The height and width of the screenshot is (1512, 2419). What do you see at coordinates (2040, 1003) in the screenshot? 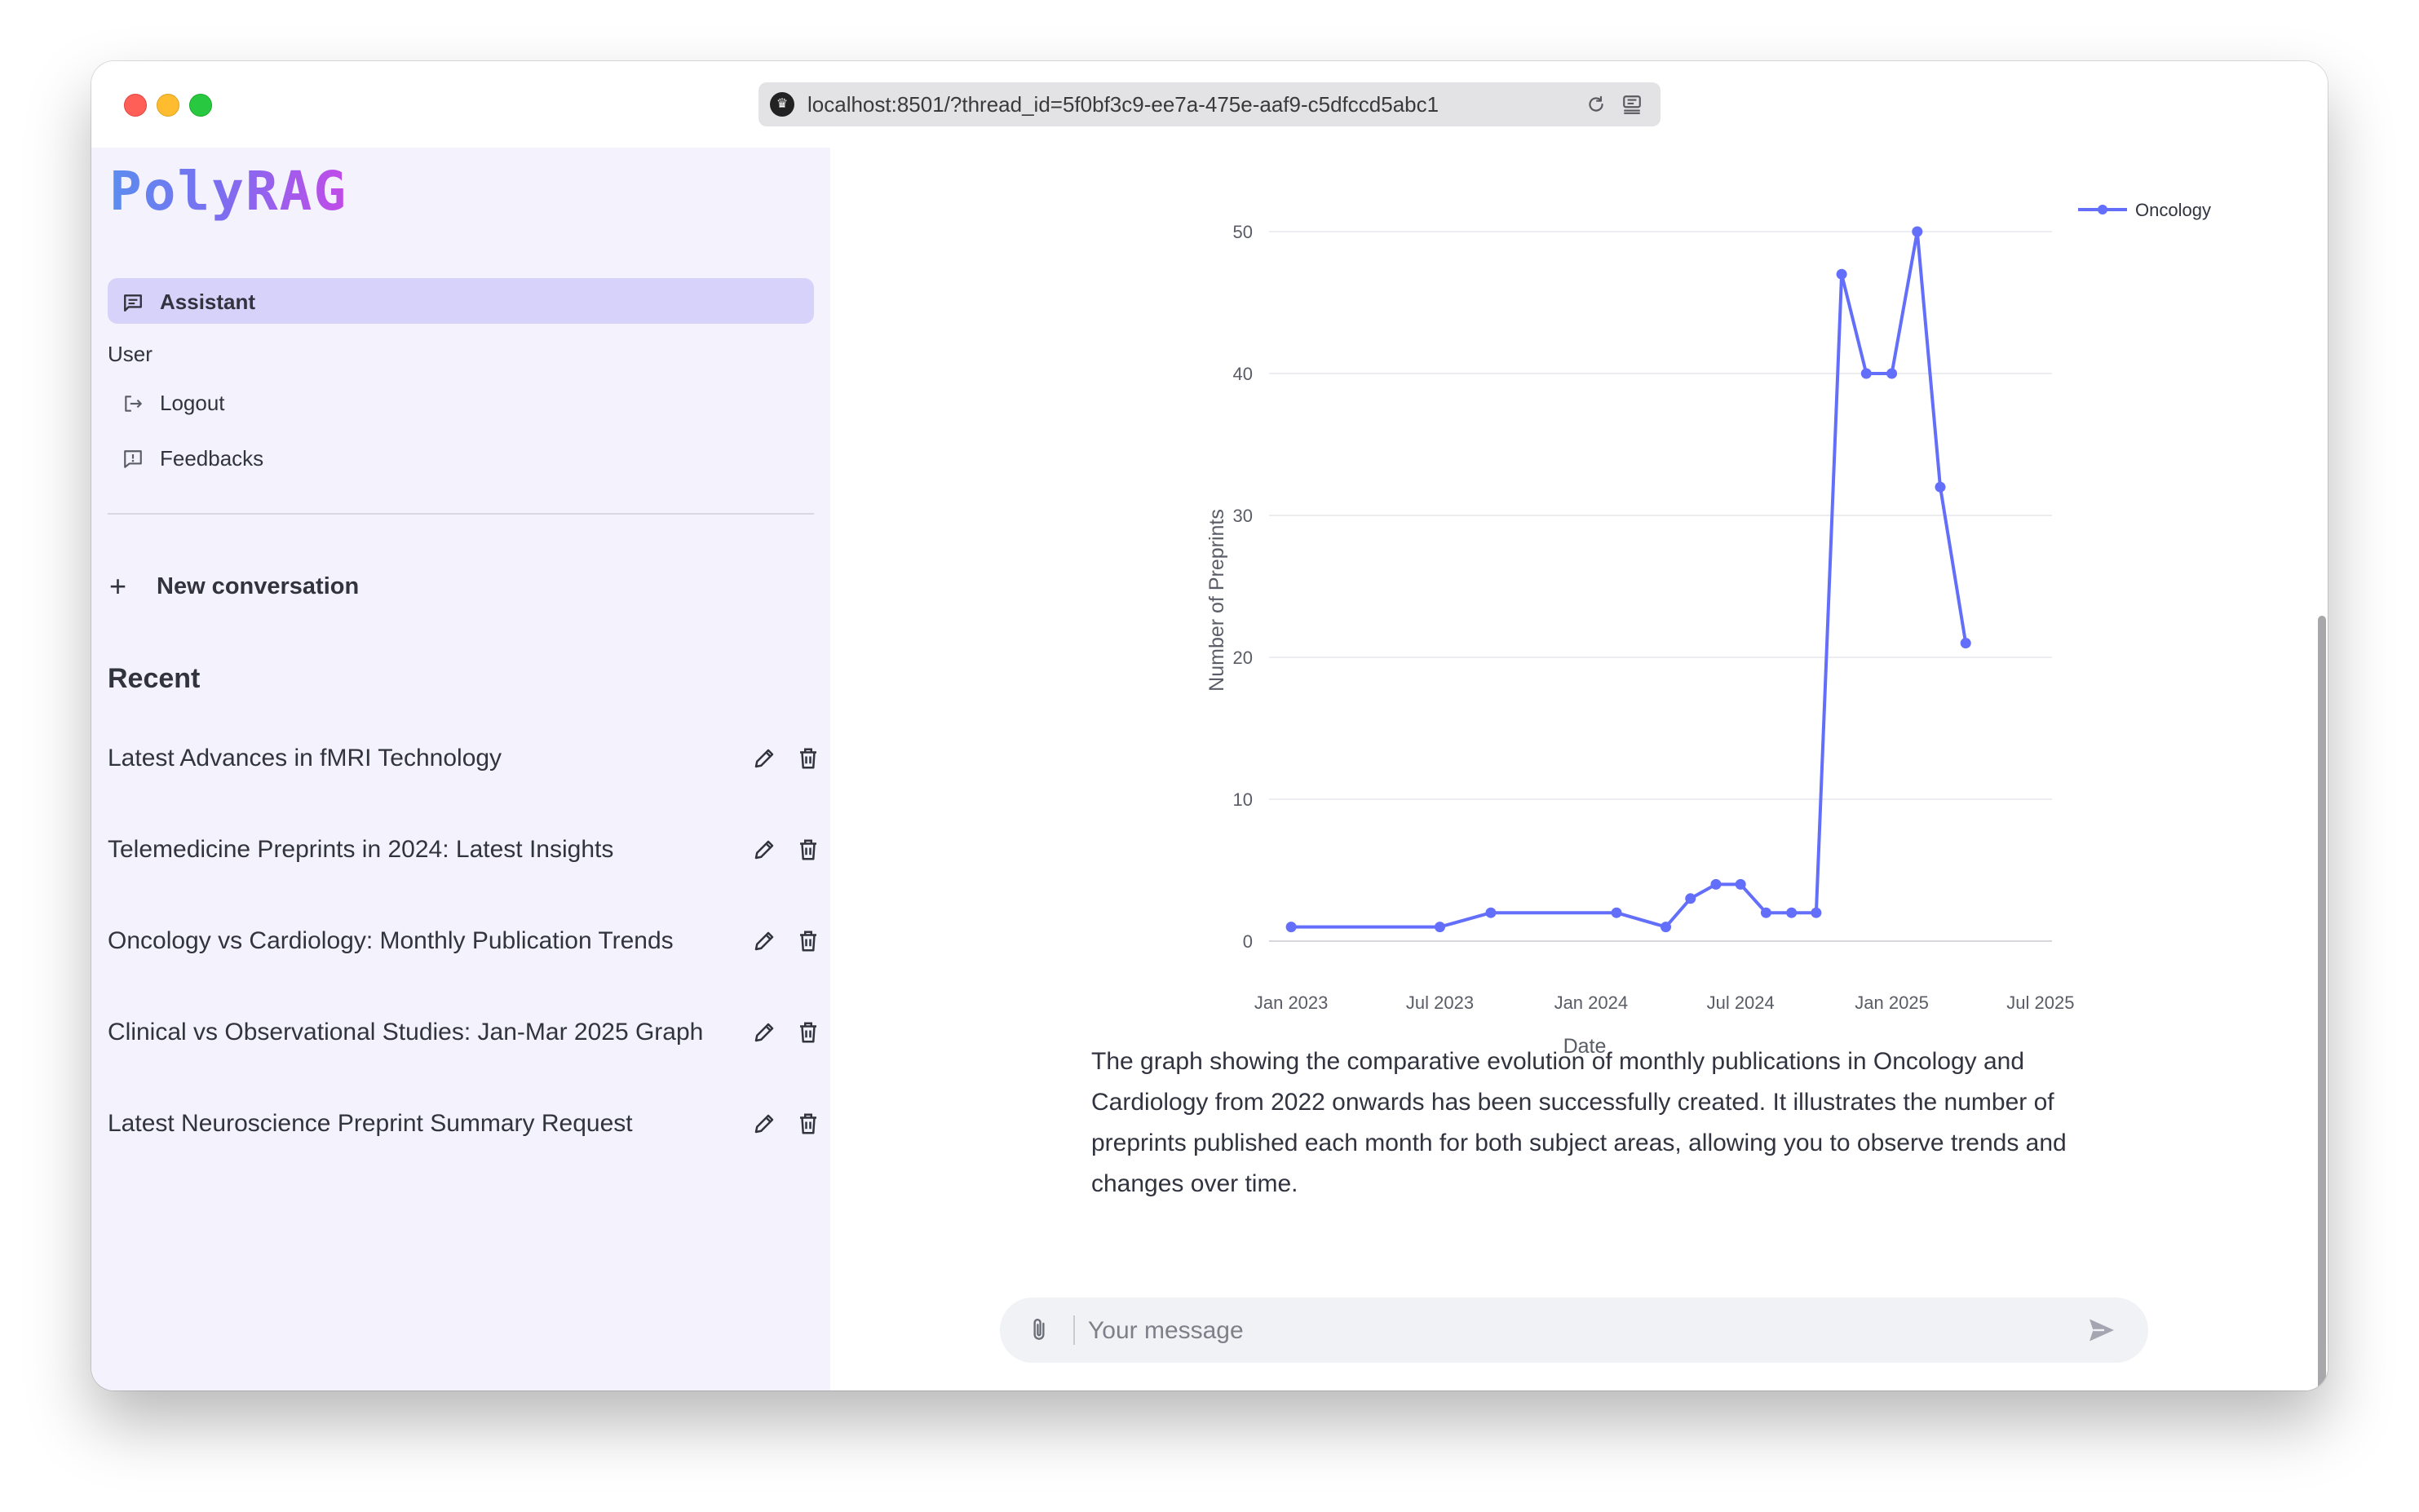
I see `x-tick-label: Jul 2025` at bounding box center [2040, 1003].